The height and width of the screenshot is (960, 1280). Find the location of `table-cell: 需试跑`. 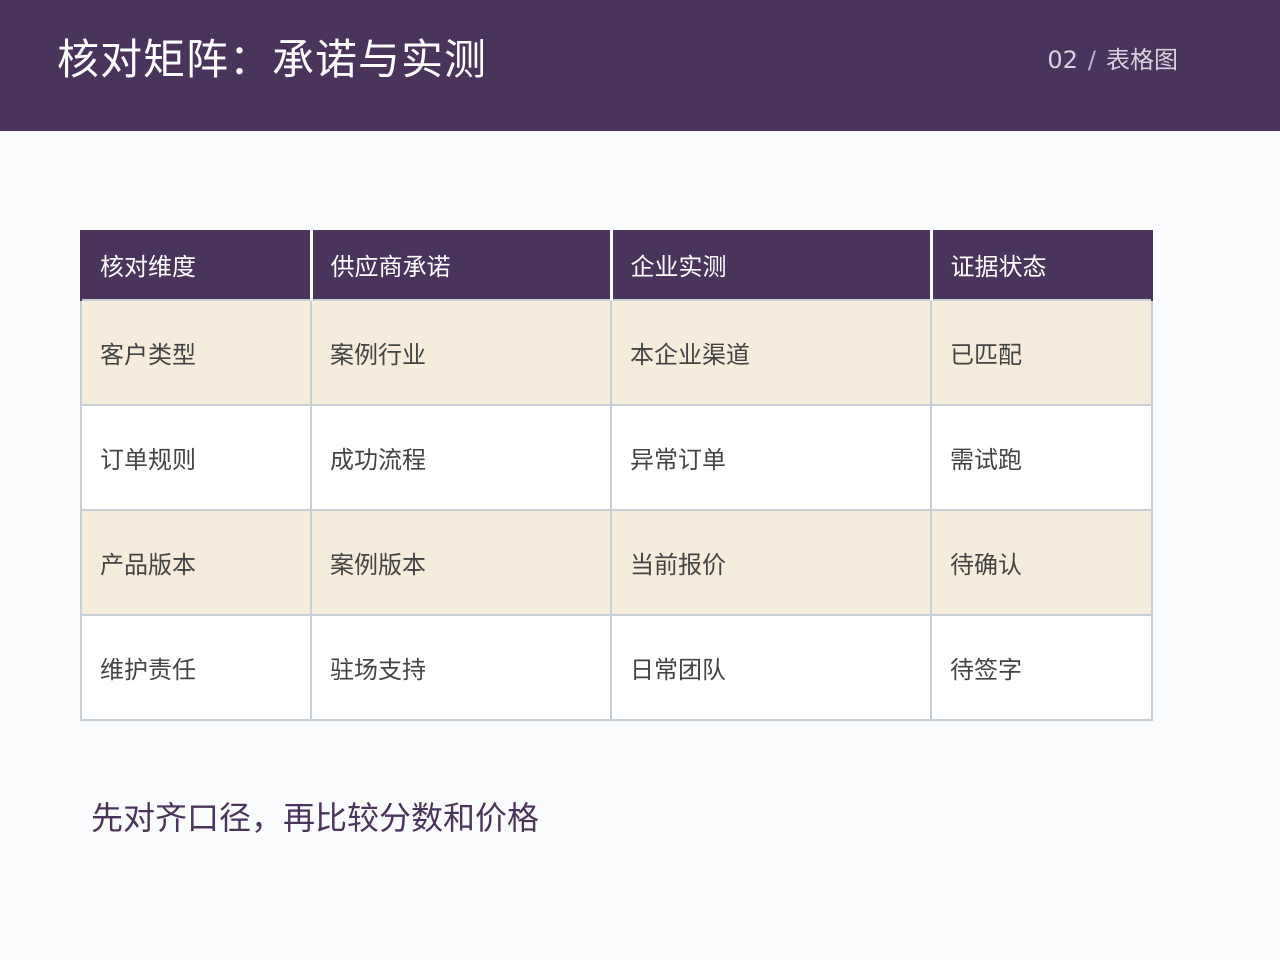

table-cell: 需试跑 is located at coordinates (1041, 457).